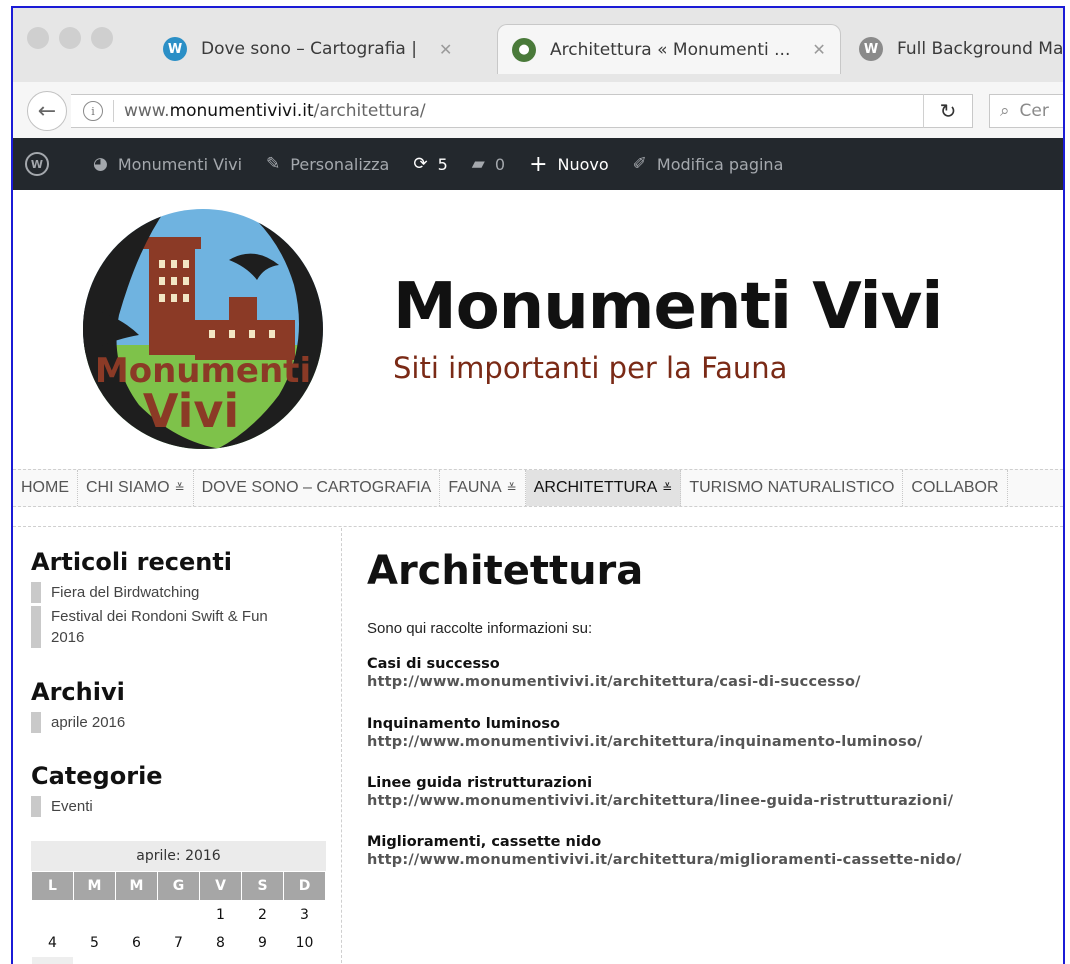 The width and height of the screenshot is (1070, 964). What do you see at coordinates (1026, 111) in the screenshot?
I see `search-input: ⌕ Cer` at bounding box center [1026, 111].